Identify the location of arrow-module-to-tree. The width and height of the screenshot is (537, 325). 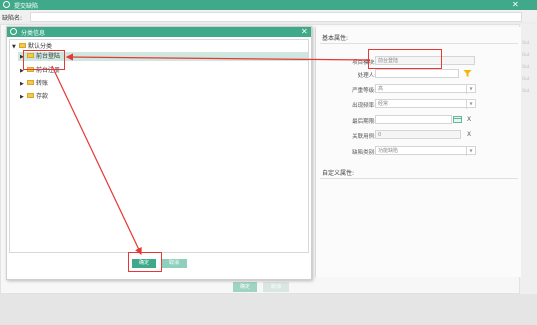
(218, 57).